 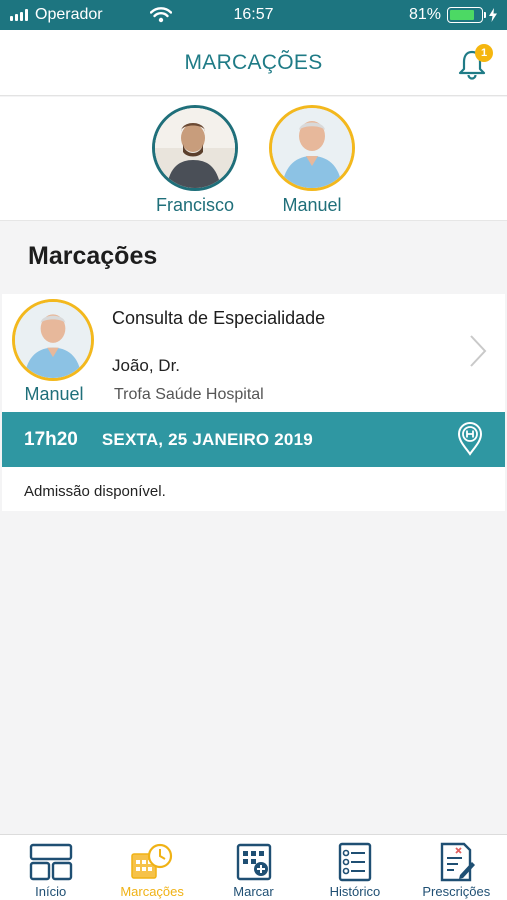 I want to click on page-title: MARCAÇÕES, so click(x=253, y=62).